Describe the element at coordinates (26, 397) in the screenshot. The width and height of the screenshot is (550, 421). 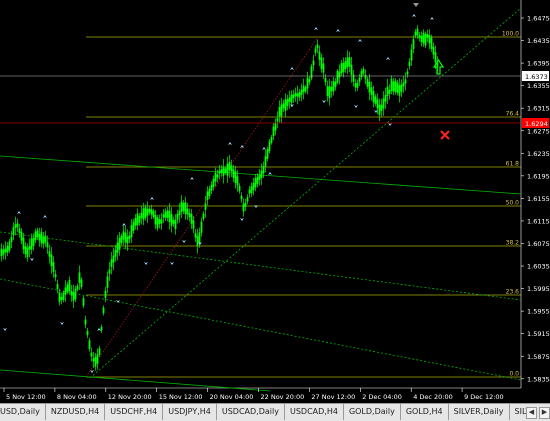
I see `time-tick-label: 5 Nov 12:00` at that location.